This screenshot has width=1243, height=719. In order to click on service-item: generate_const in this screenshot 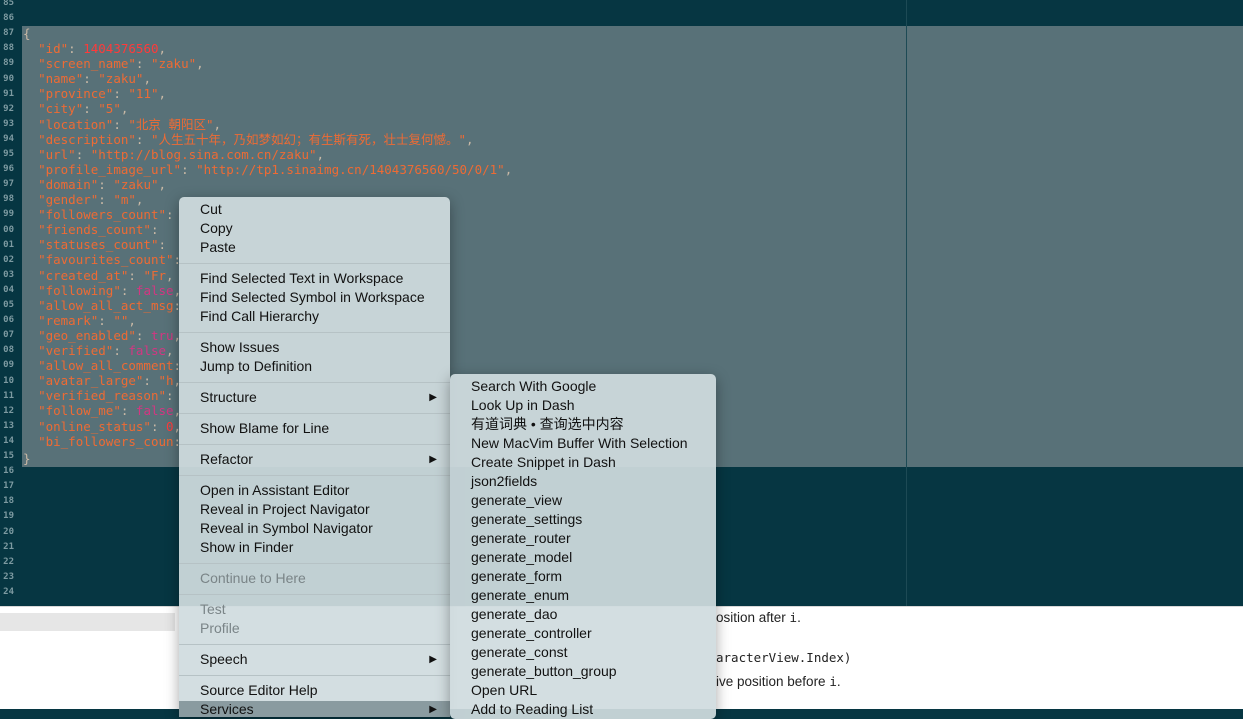, I will do `click(519, 652)`.